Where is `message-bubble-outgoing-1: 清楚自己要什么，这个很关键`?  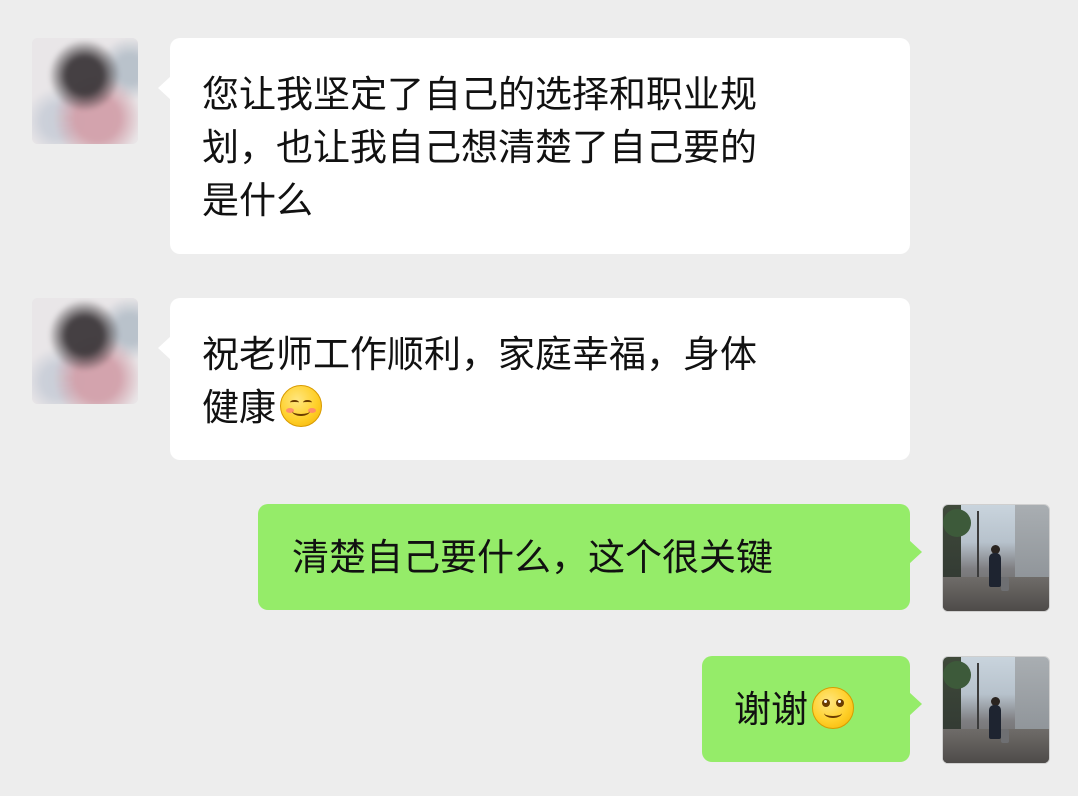
message-bubble-outgoing-1: 清楚自己要什么，这个很关键 is located at coordinates (590, 557).